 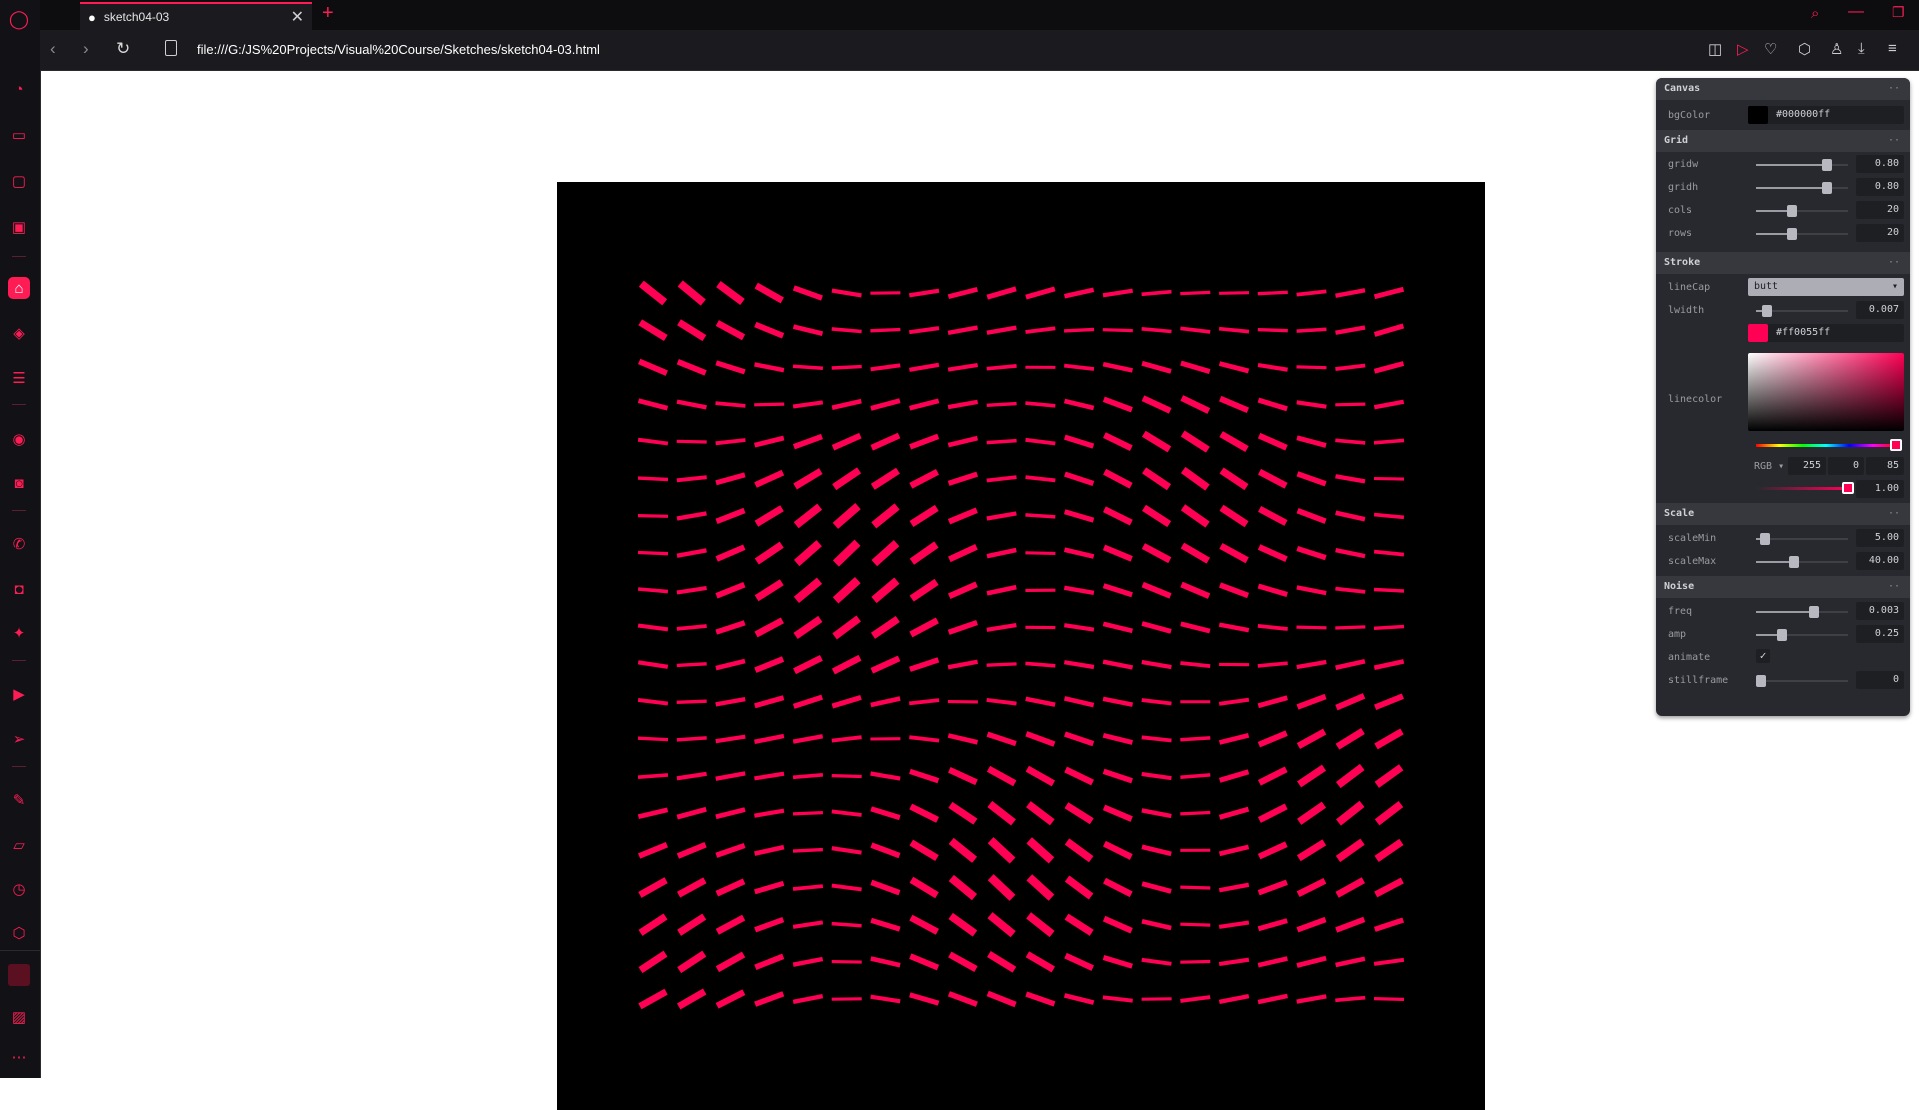 What do you see at coordinates (19, 378) in the screenshot?
I see `list-icon: ☰` at bounding box center [19, 378].